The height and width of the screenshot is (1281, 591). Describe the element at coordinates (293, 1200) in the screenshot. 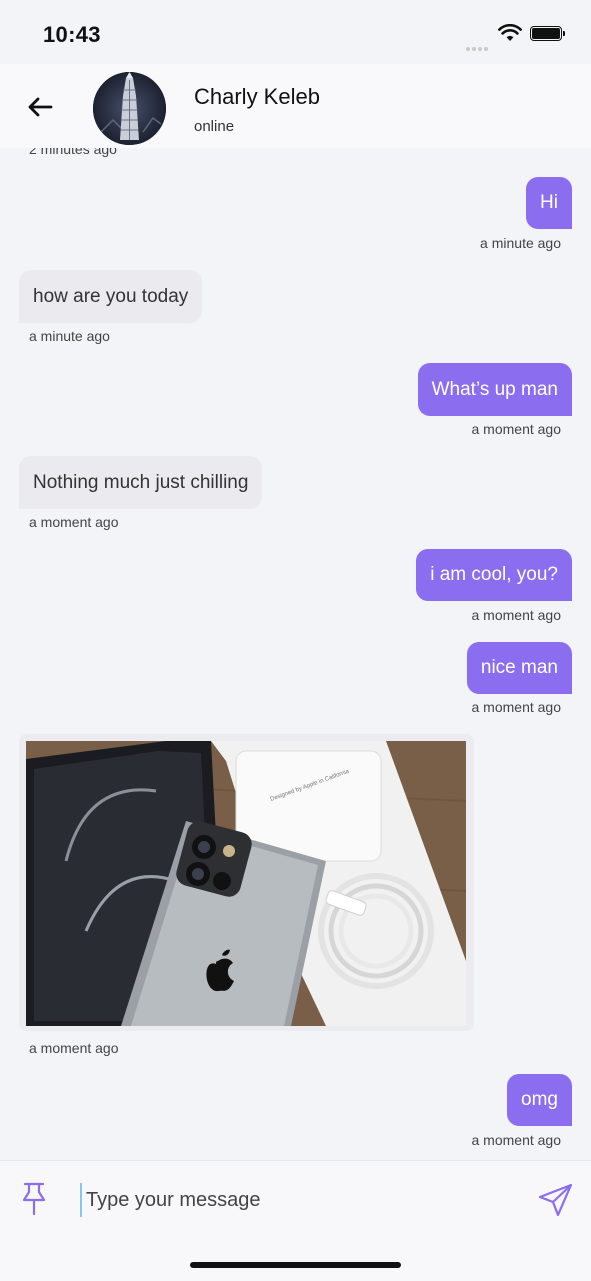

I see `message-input` at that location.